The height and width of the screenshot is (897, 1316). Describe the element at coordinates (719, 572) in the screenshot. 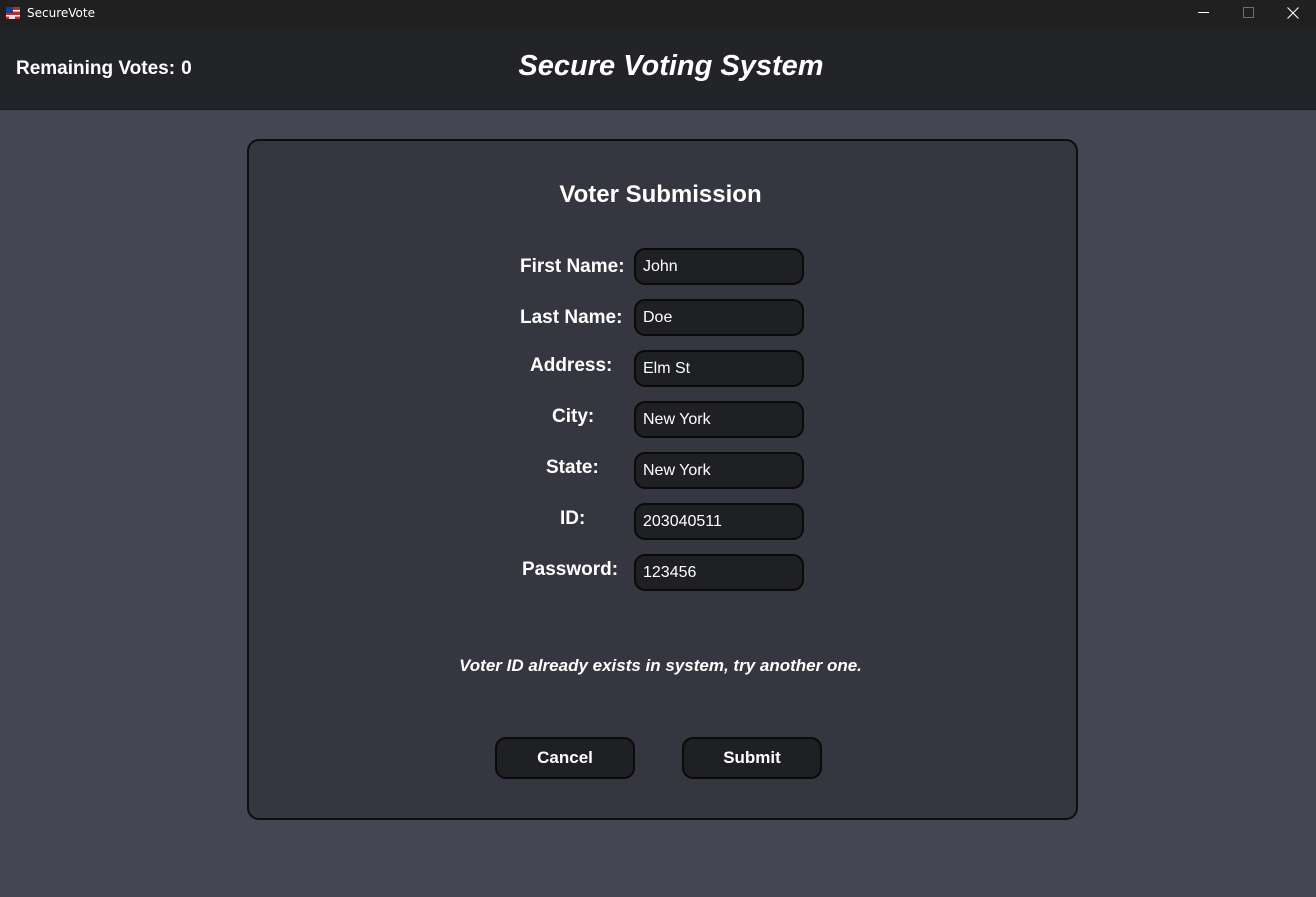

I see `password-input` at that location.